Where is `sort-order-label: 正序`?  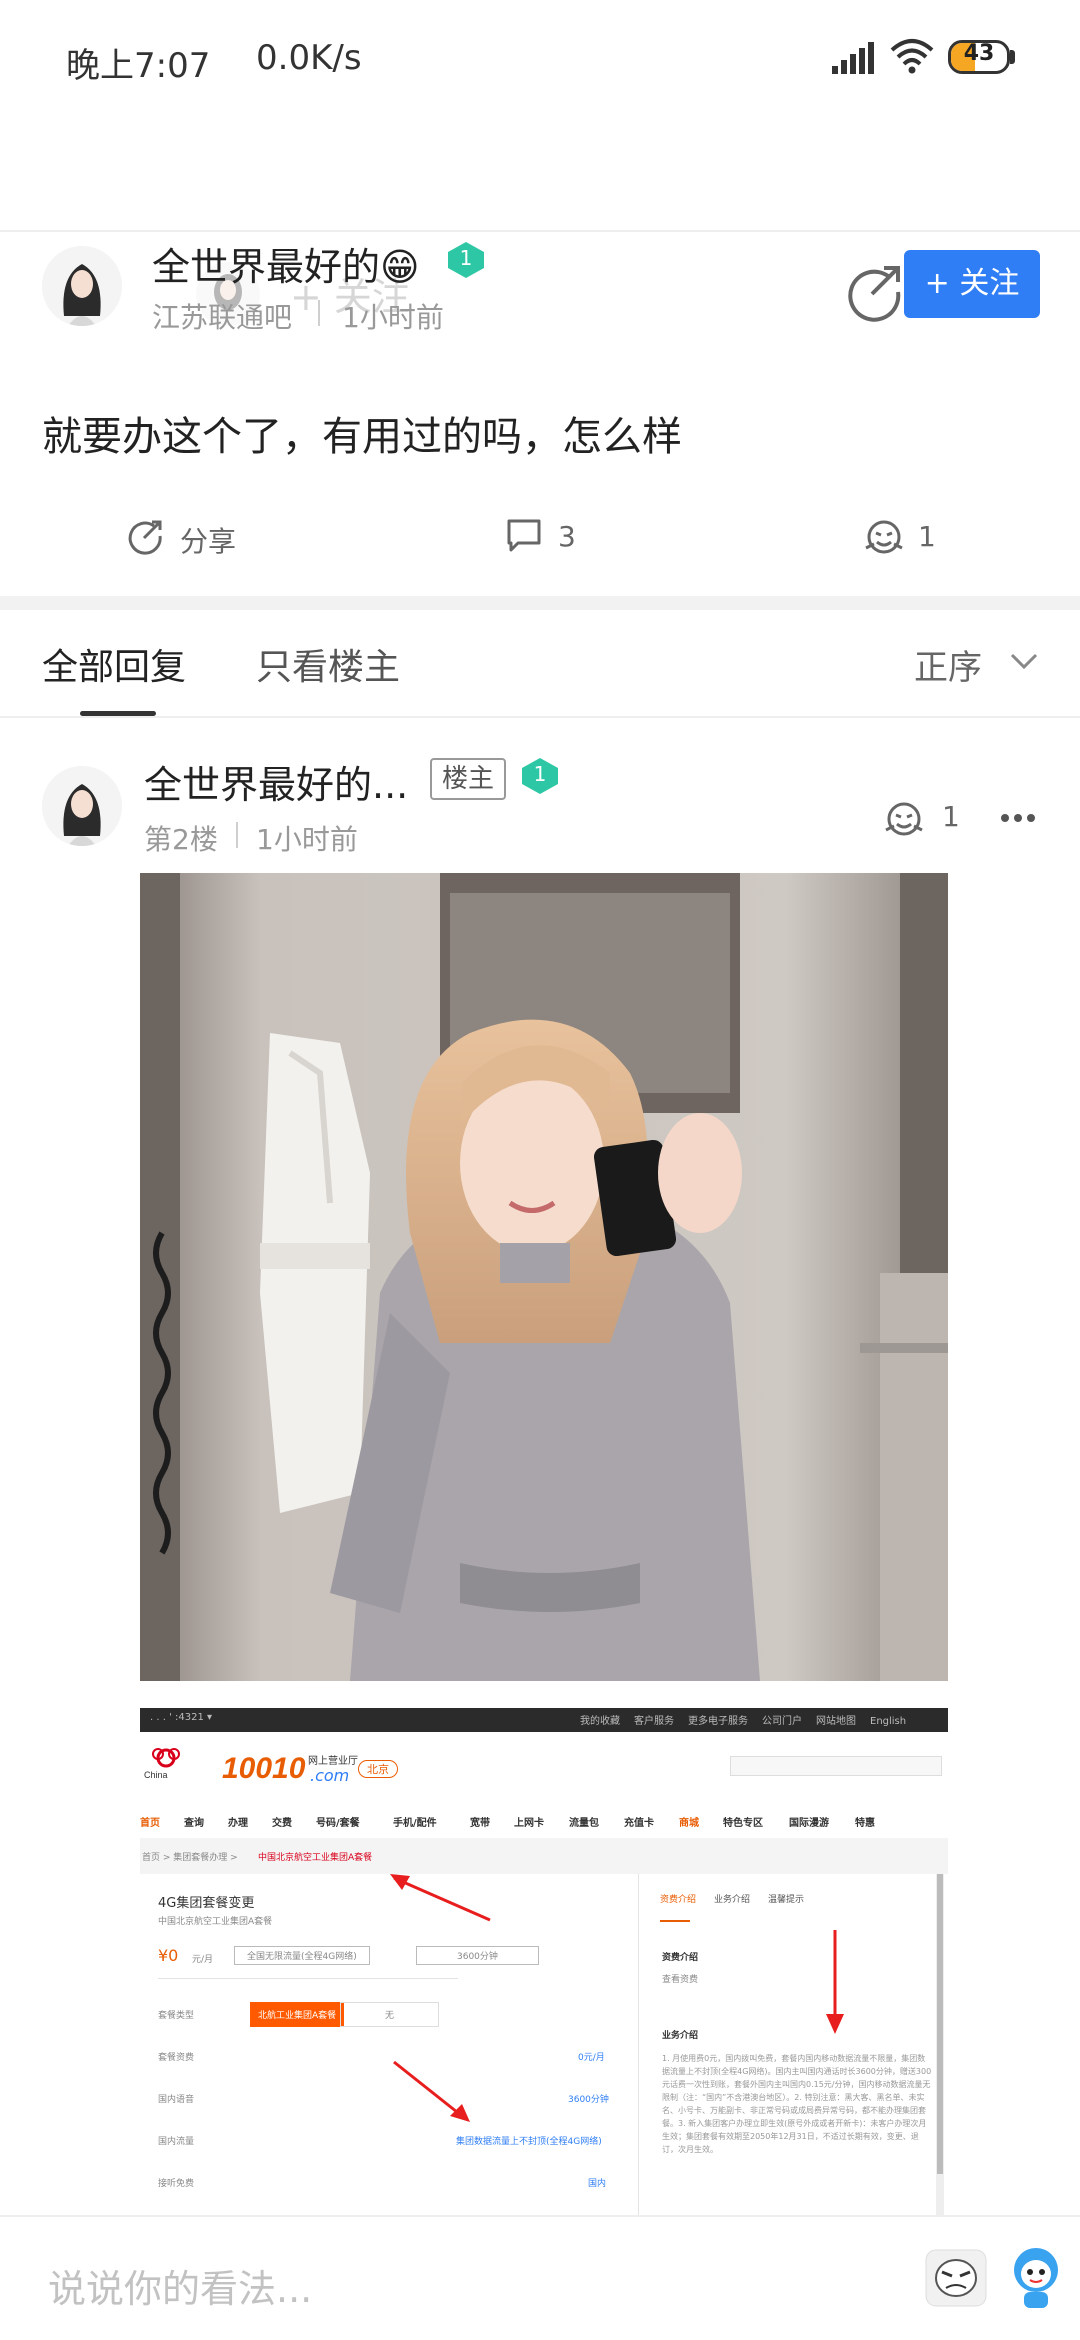
sort-order-label: 正序 is located at coordinates (948, 664).